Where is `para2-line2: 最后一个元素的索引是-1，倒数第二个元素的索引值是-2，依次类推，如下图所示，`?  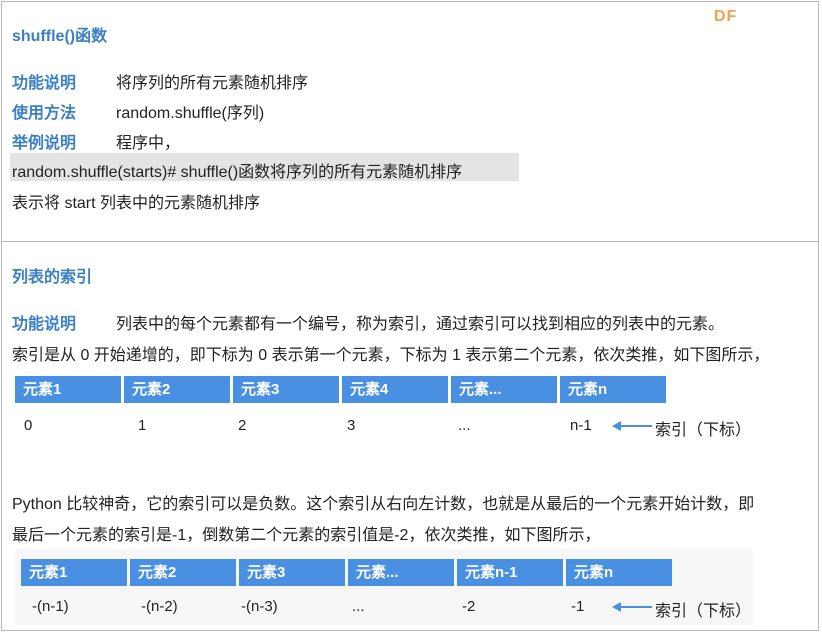
para2-line2: 最后一个元素的索引是-1，倒数第二个元素的索引值是-2，依次类推，如下图所示， is located at coordinates (306, 535).